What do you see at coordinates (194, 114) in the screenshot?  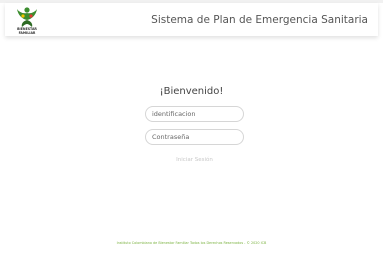 I see `identification-input` at bounding box center [194, 114].